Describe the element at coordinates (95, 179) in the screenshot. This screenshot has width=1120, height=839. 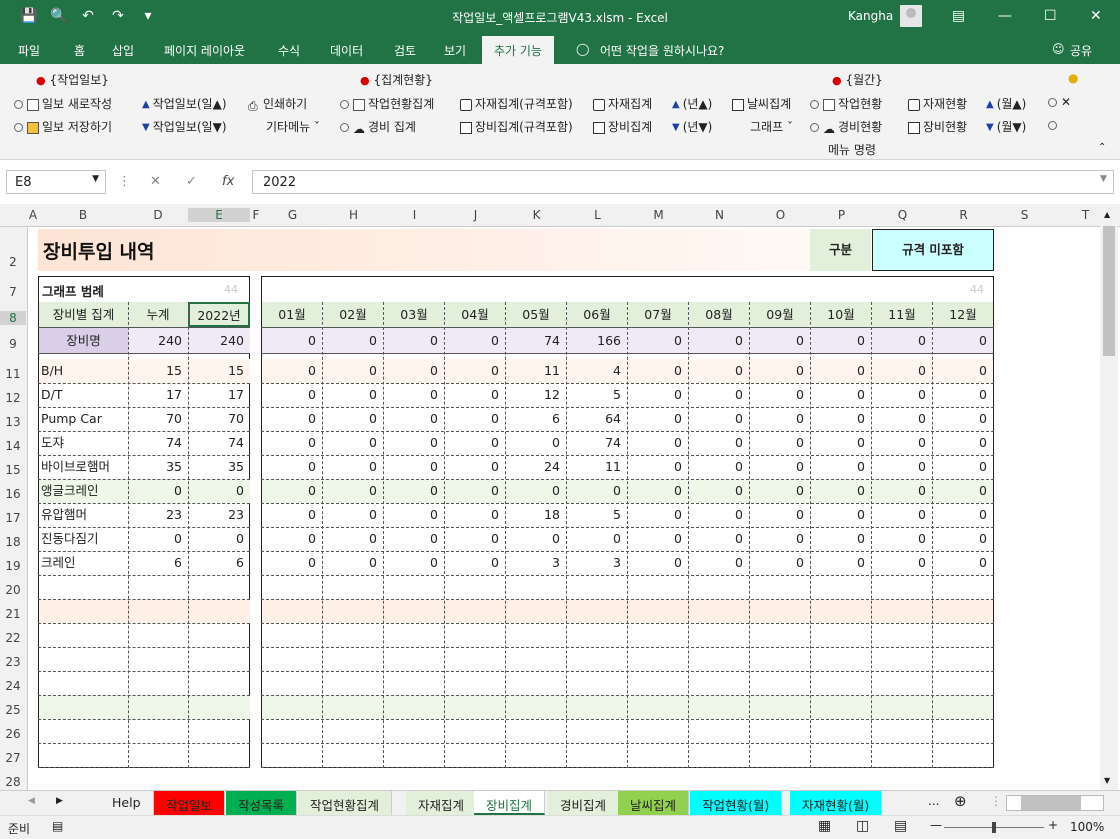
I see `chevron-down-icon: ▼` at that location.